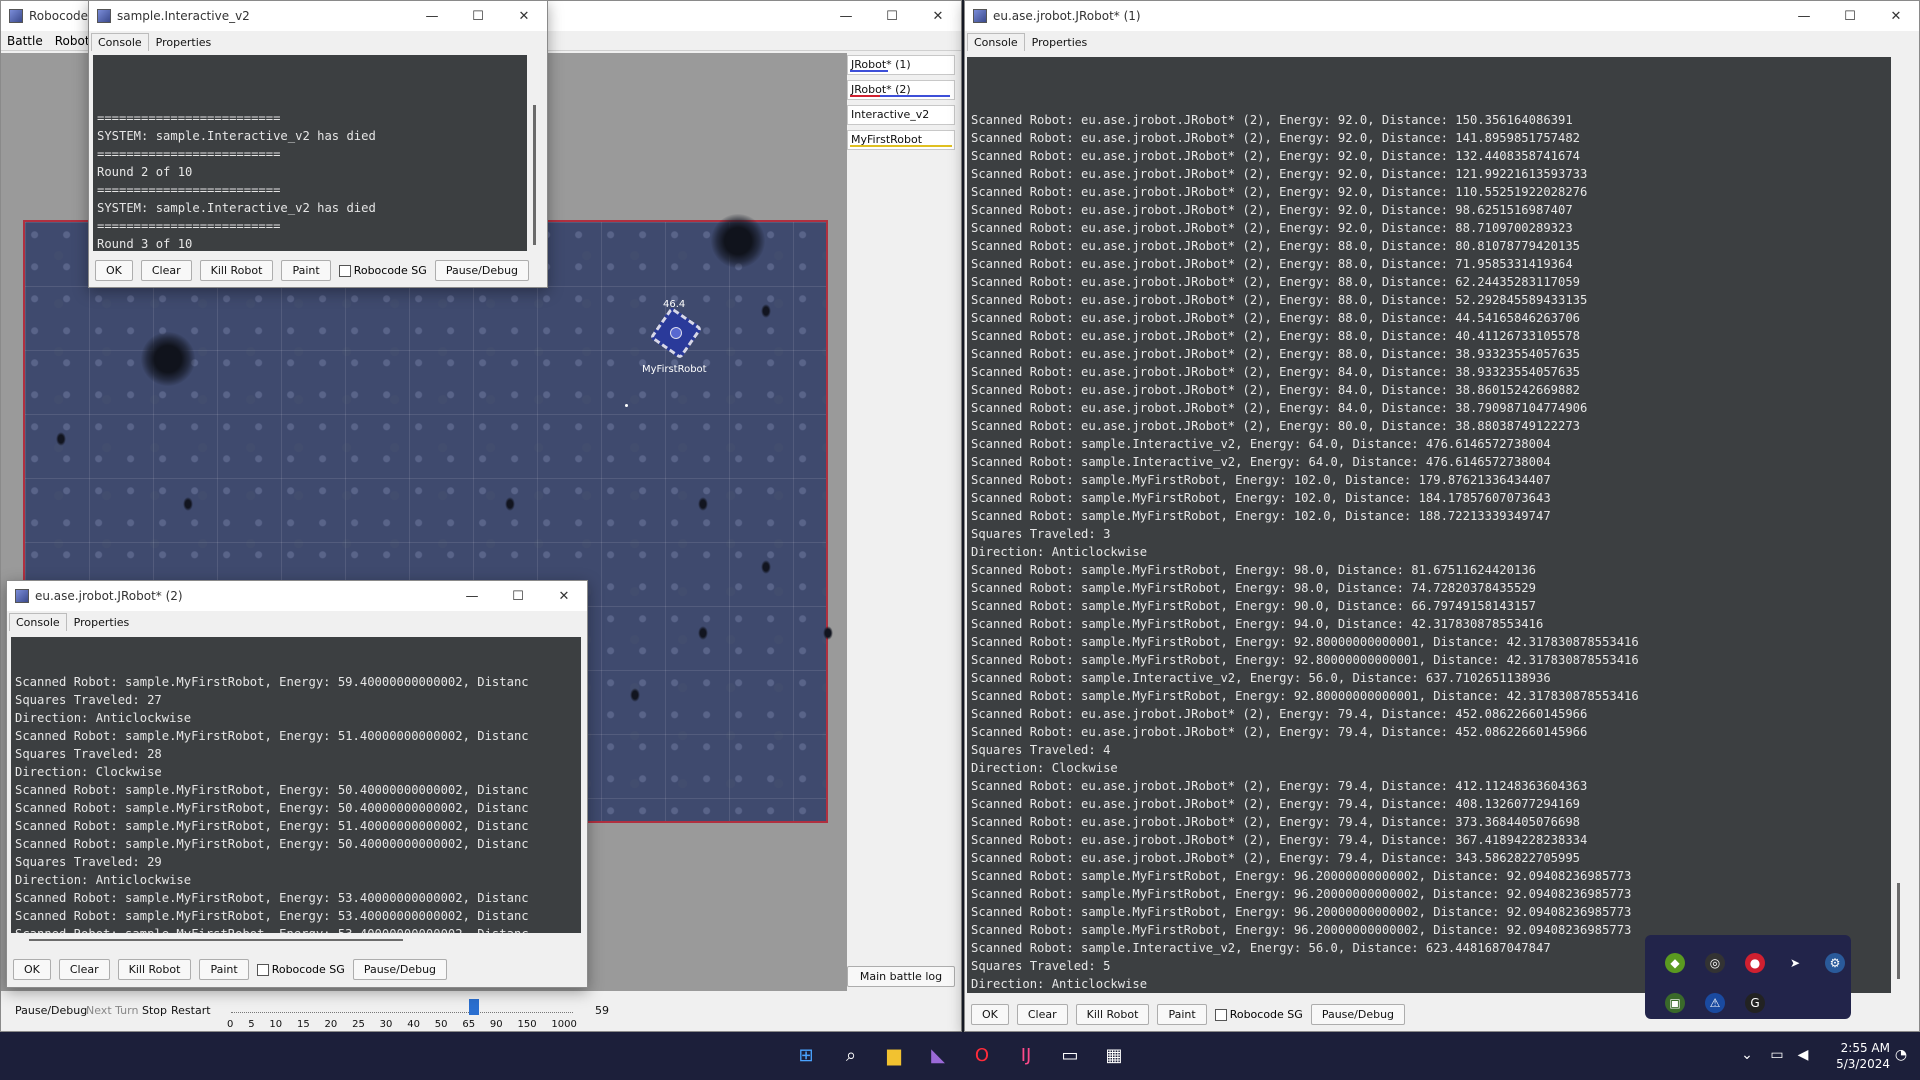 This screenshot has height=1080, width=1920. I want to click on search-icon: ⌕, so click(851, 1055).